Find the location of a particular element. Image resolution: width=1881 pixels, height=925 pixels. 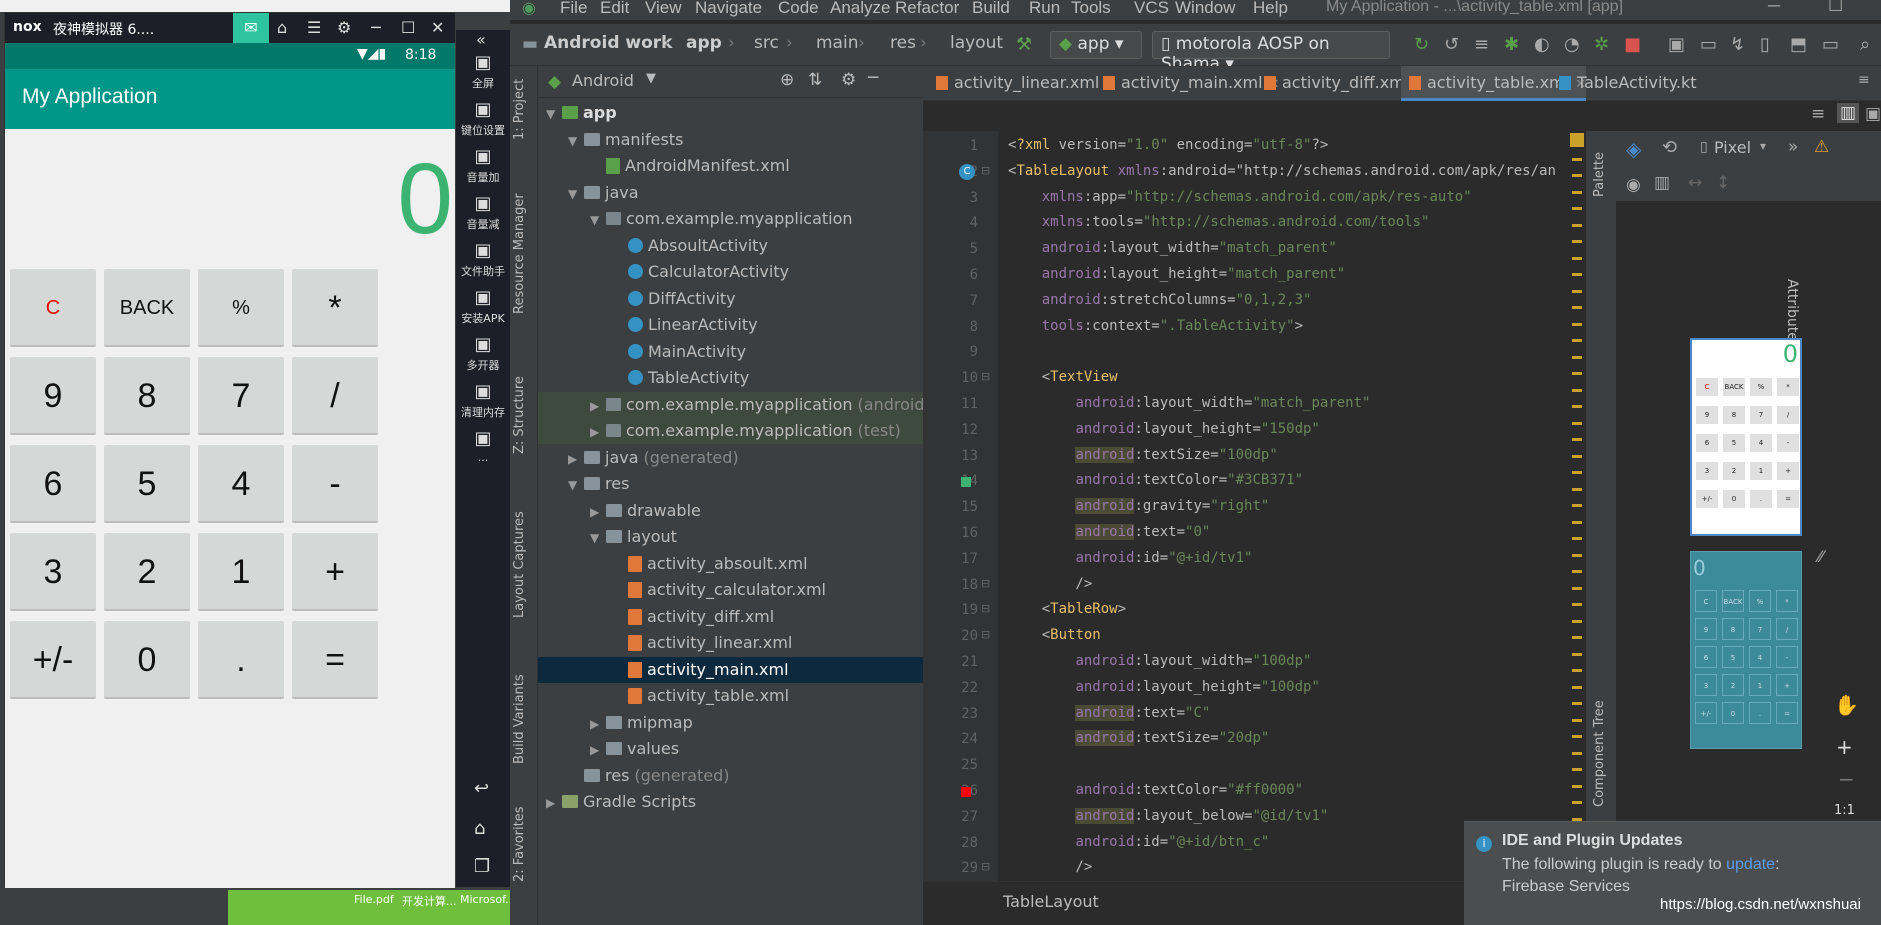

hide-panel-icon: ─ is located at coordinates (873, 78).